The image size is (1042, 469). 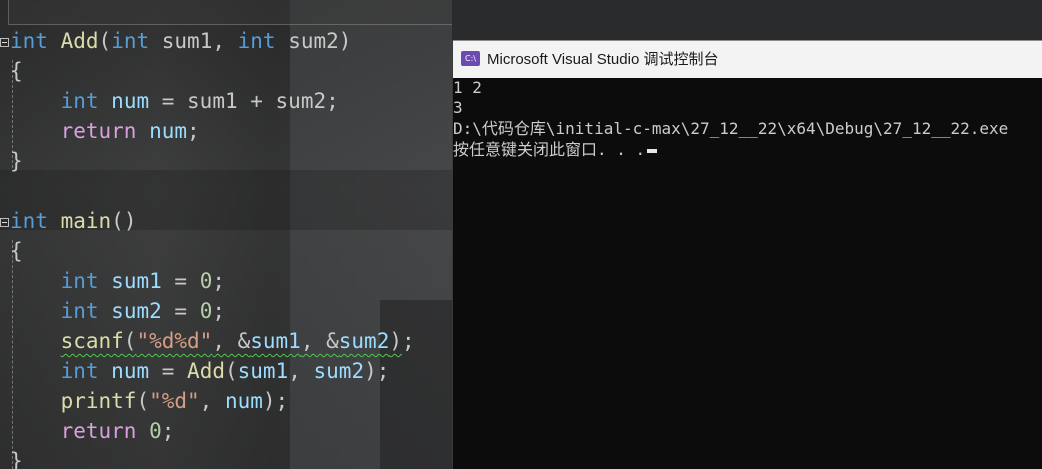 What do you see at coordinates (652, 150) in the screenshot?
I see `text-cursor` at bounding box center [652, 150].